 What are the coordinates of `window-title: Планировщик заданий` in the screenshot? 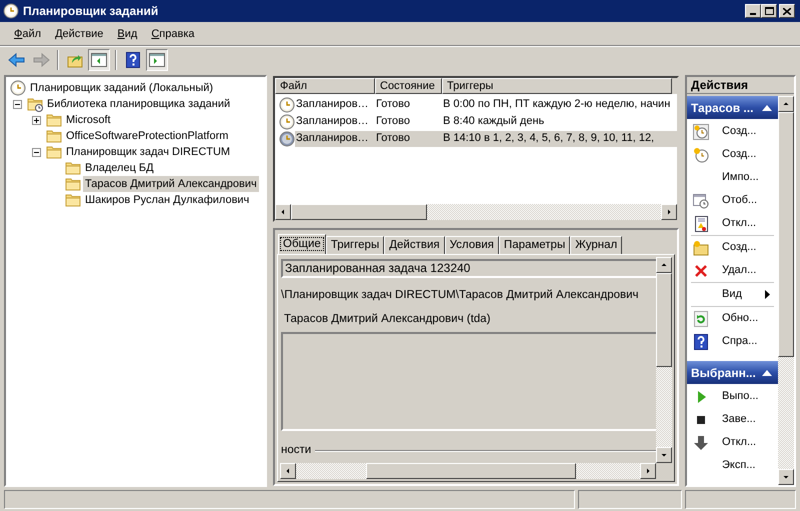 It's located at (91, 11).